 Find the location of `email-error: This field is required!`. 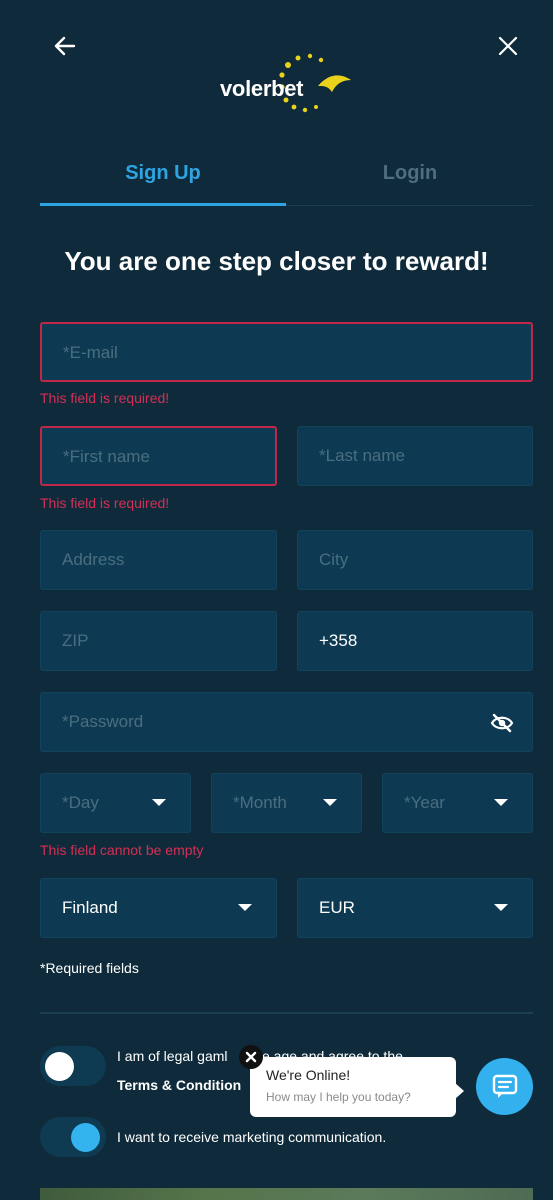

email-error: This field is required! is located at coordinates (105, 398).